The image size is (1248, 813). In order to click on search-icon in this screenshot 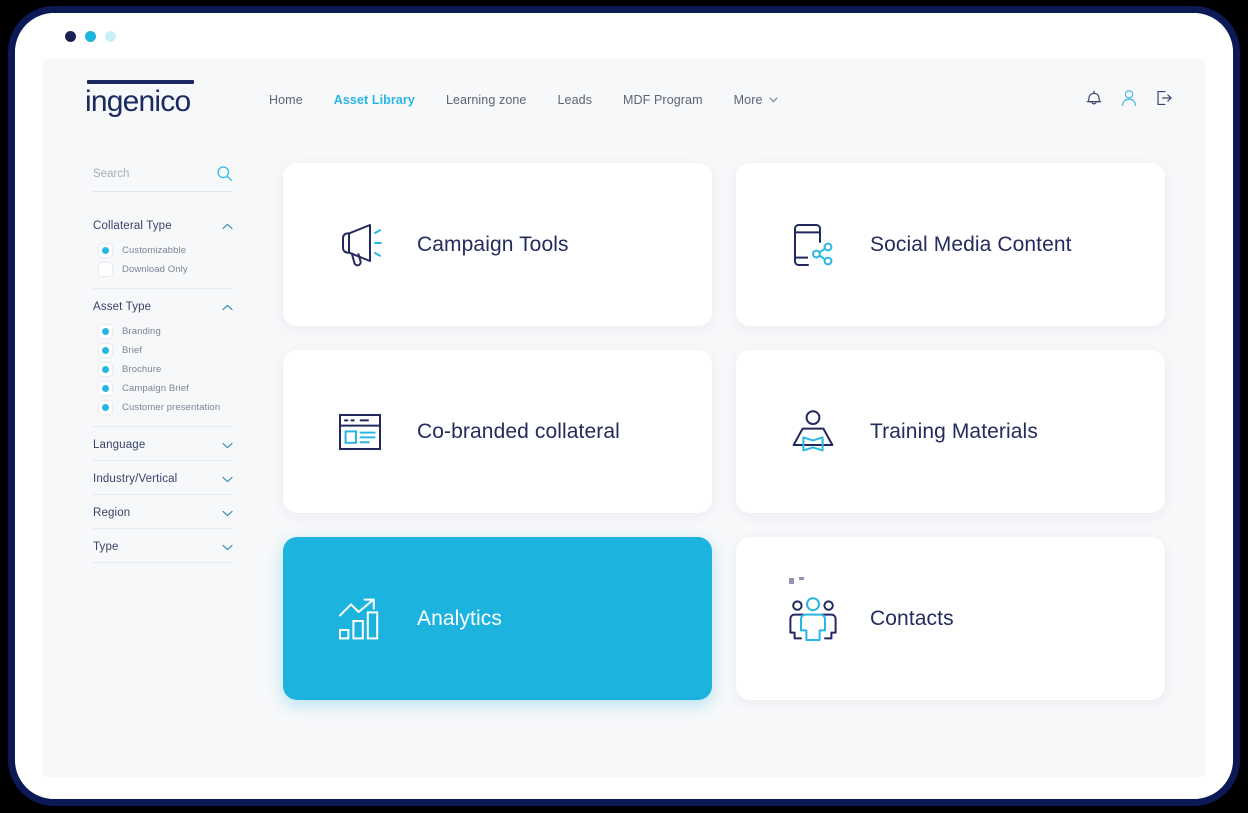, I will do `click(224, 173)`.